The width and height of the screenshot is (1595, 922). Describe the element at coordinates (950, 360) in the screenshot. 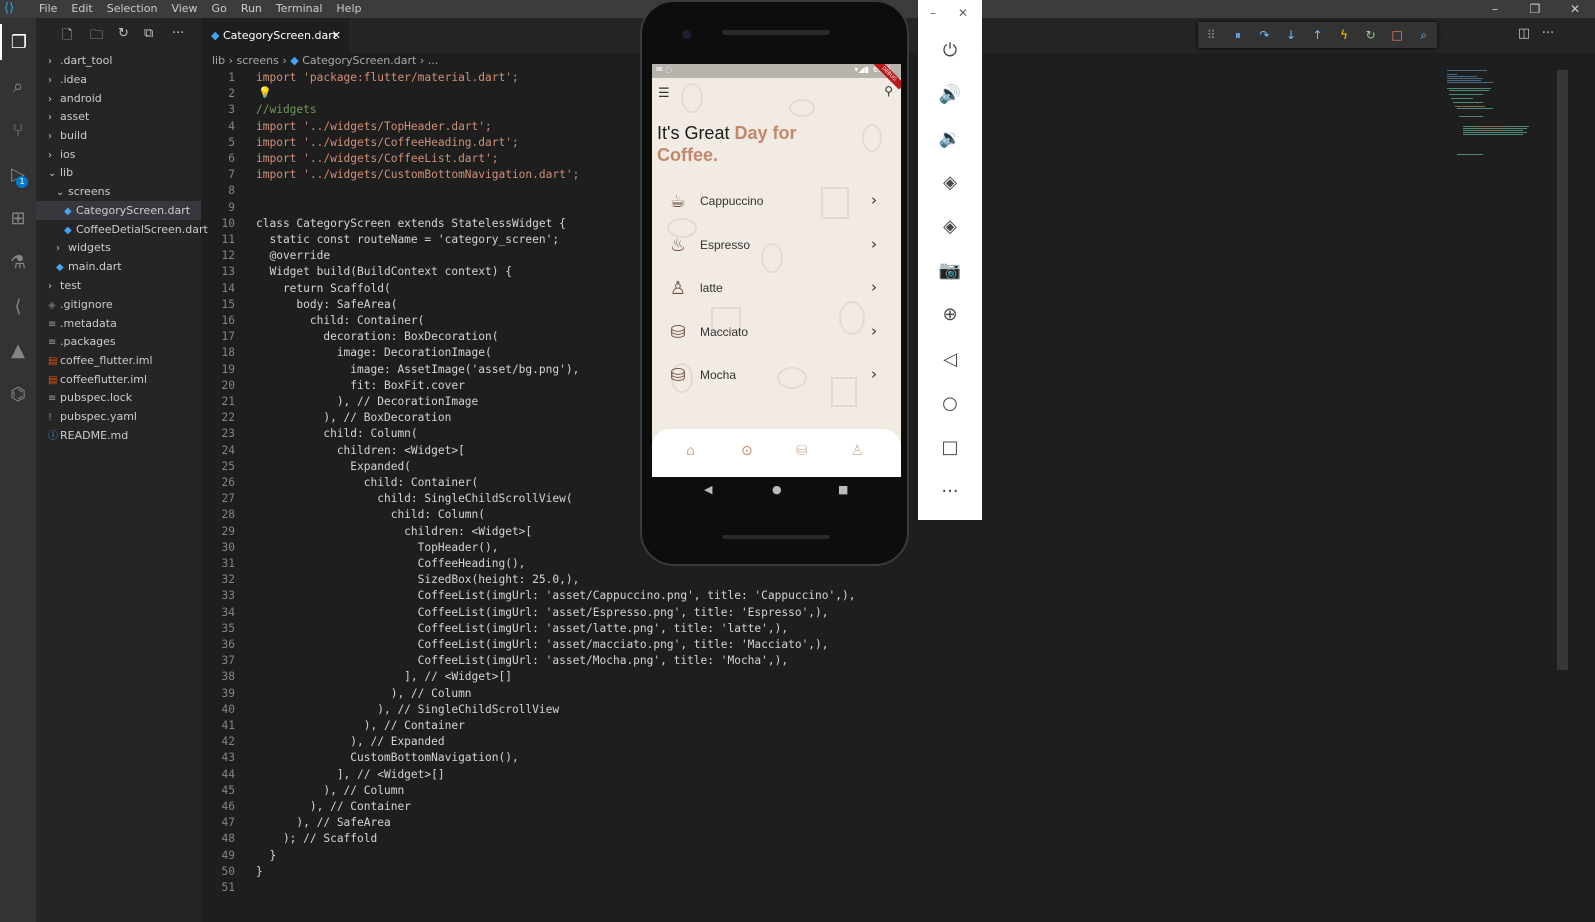

I see `back-icon: ◁` at that location.